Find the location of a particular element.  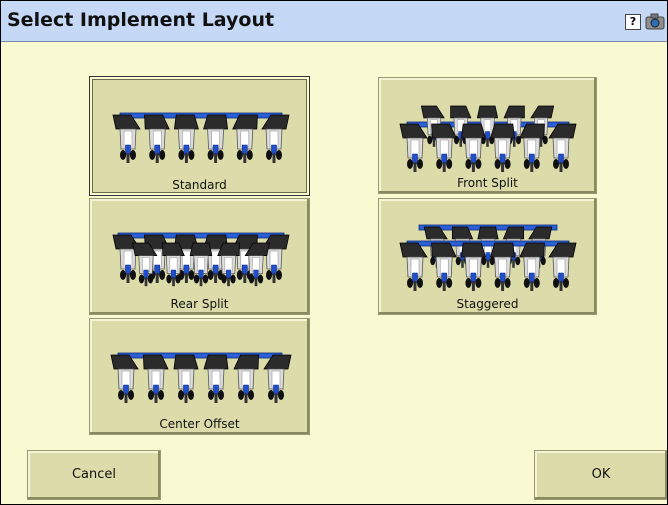

layout-rear-split-label: Rear Split is located at coordinates (199, 304).